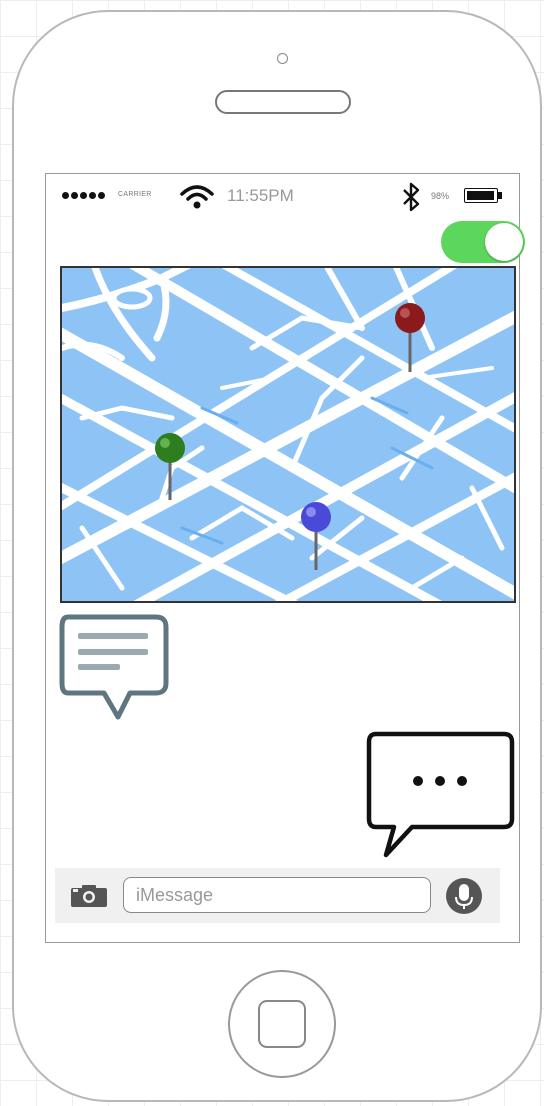 This screenshot has height=1106, width=544. I want to click on imessage-input, so click(277, 895).